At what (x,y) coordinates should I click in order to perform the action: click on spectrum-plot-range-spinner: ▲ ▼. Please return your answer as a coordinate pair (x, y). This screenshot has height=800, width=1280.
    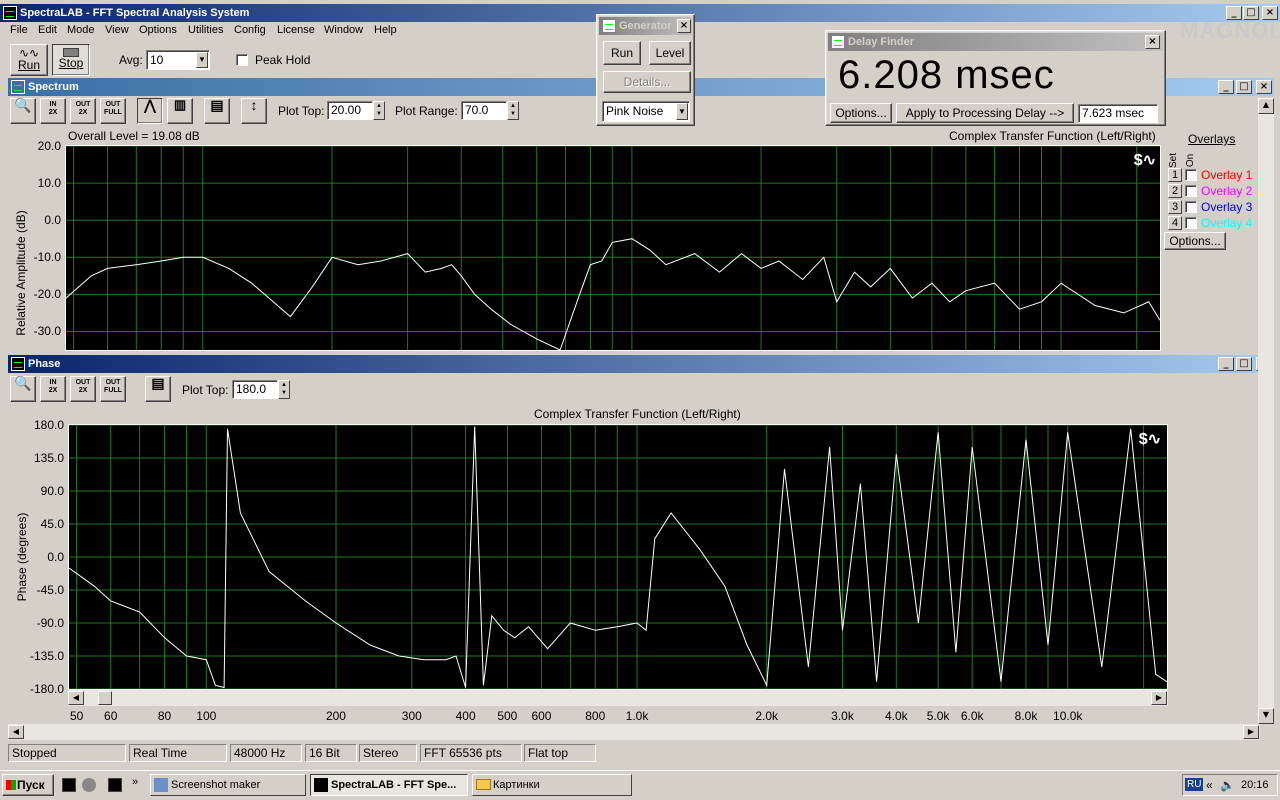
    Looking at the image, I should click on (513, 110).